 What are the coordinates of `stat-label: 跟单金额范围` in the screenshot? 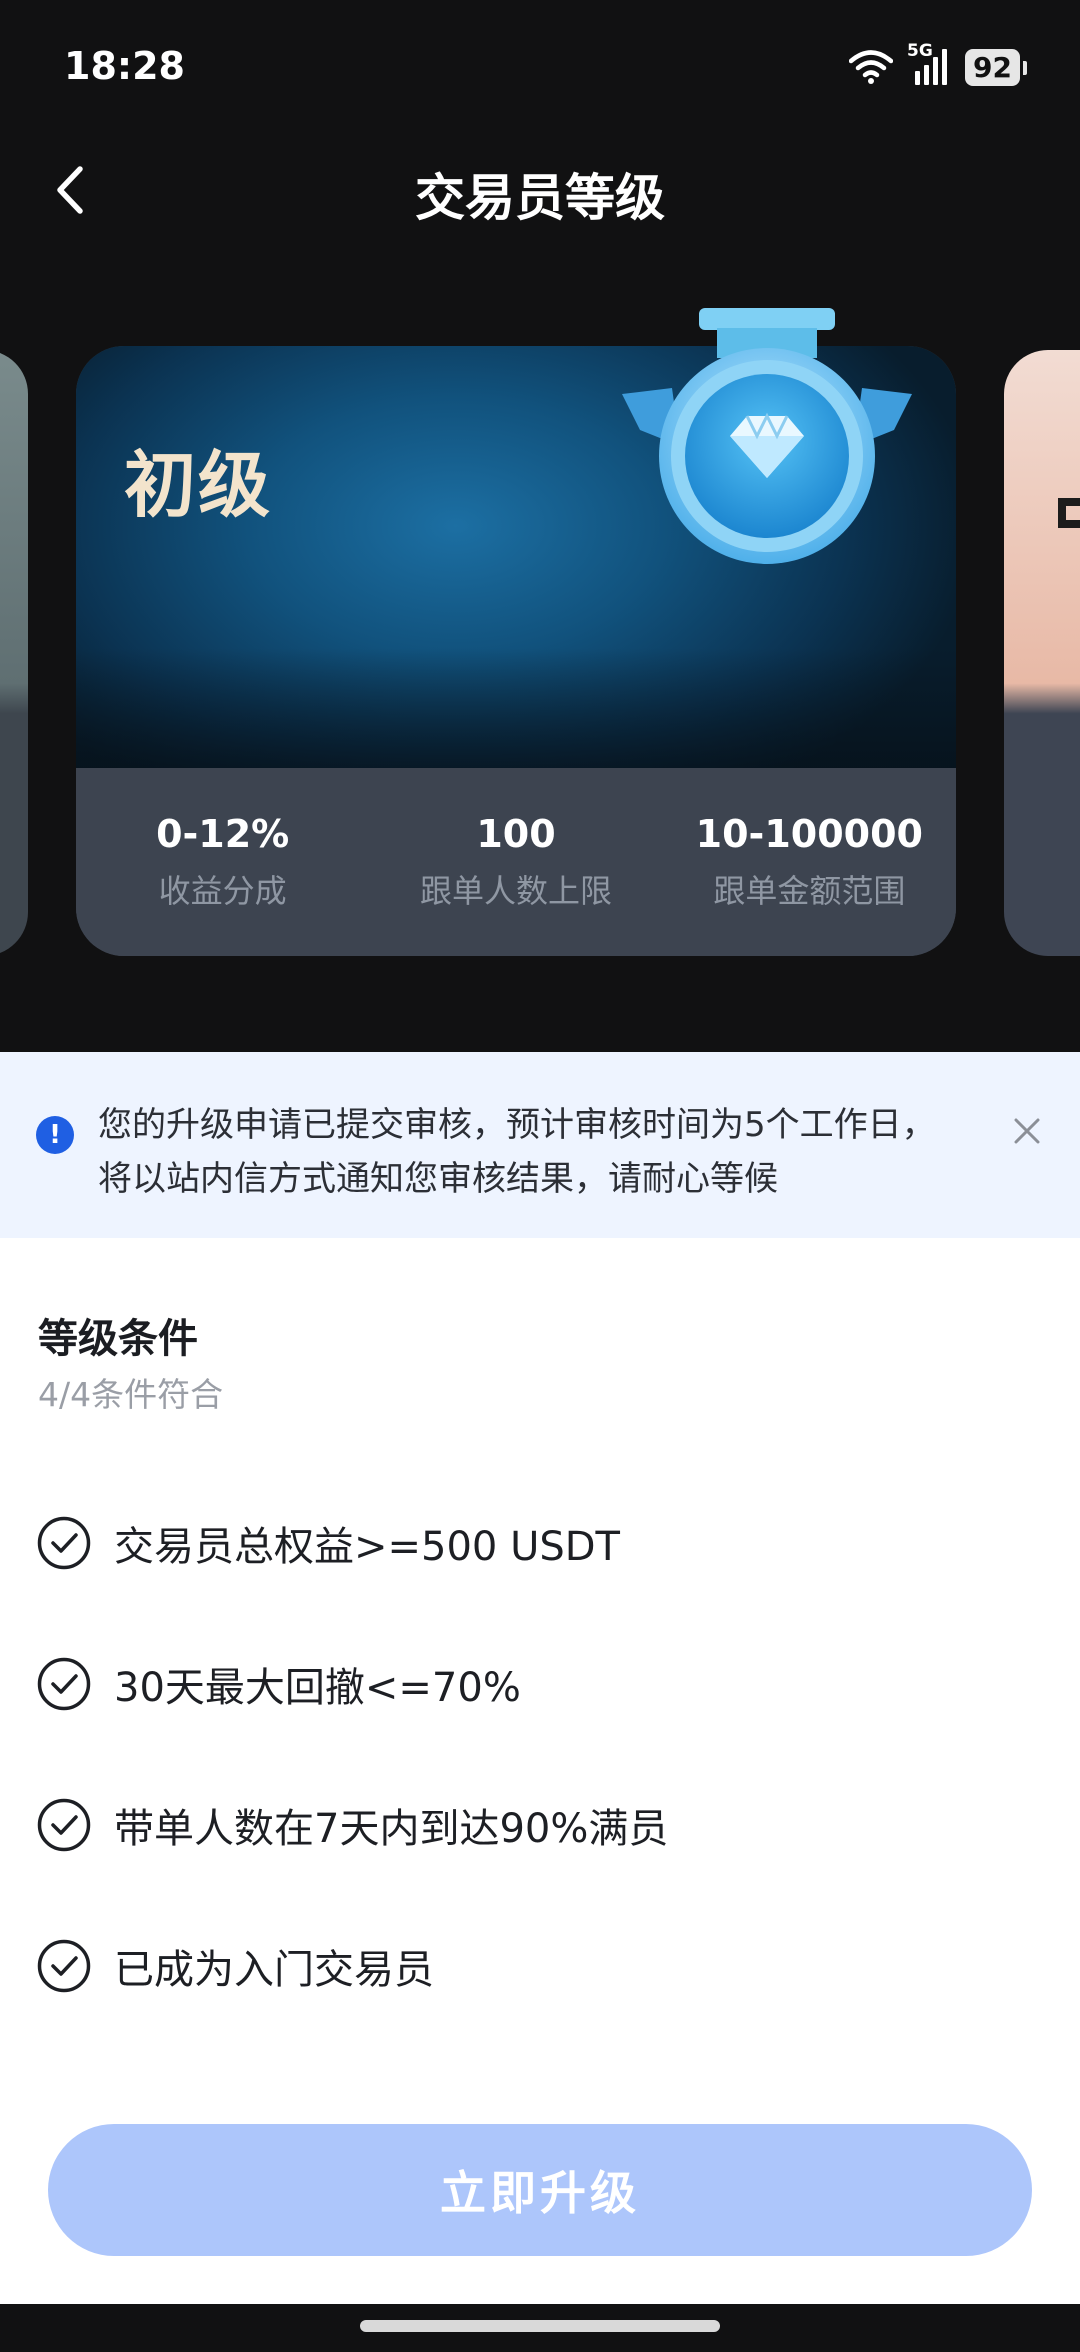 It's located at (809, 891).